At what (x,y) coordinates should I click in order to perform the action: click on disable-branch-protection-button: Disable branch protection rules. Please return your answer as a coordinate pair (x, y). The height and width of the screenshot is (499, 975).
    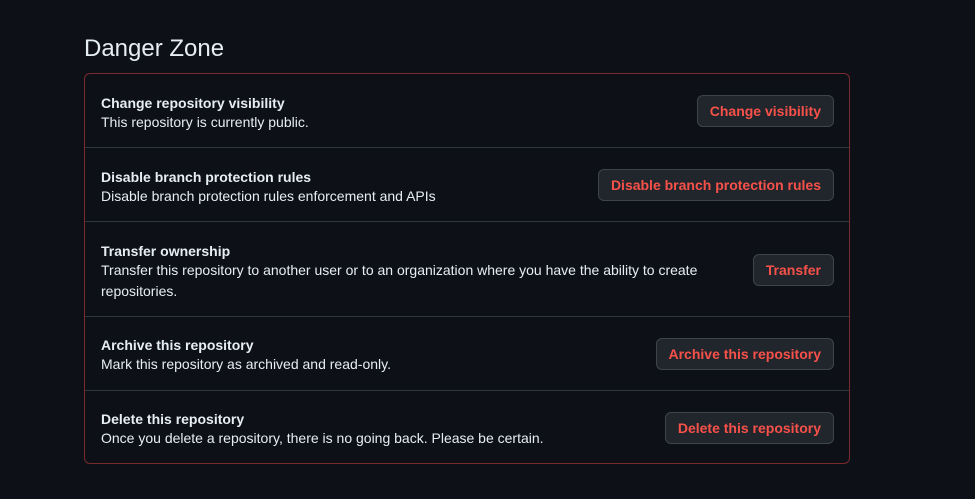
    Looking at the image, I should click on (715, 185).